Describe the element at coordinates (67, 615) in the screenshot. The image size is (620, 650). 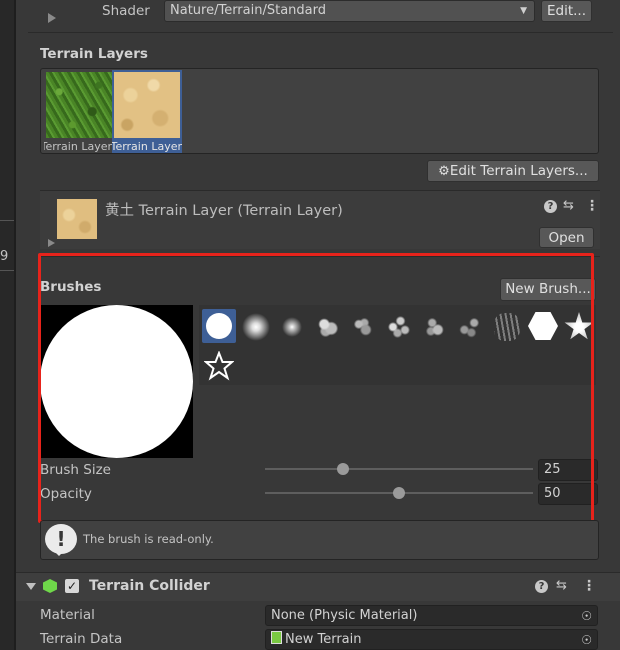
I see `material-label: Material` at that location.